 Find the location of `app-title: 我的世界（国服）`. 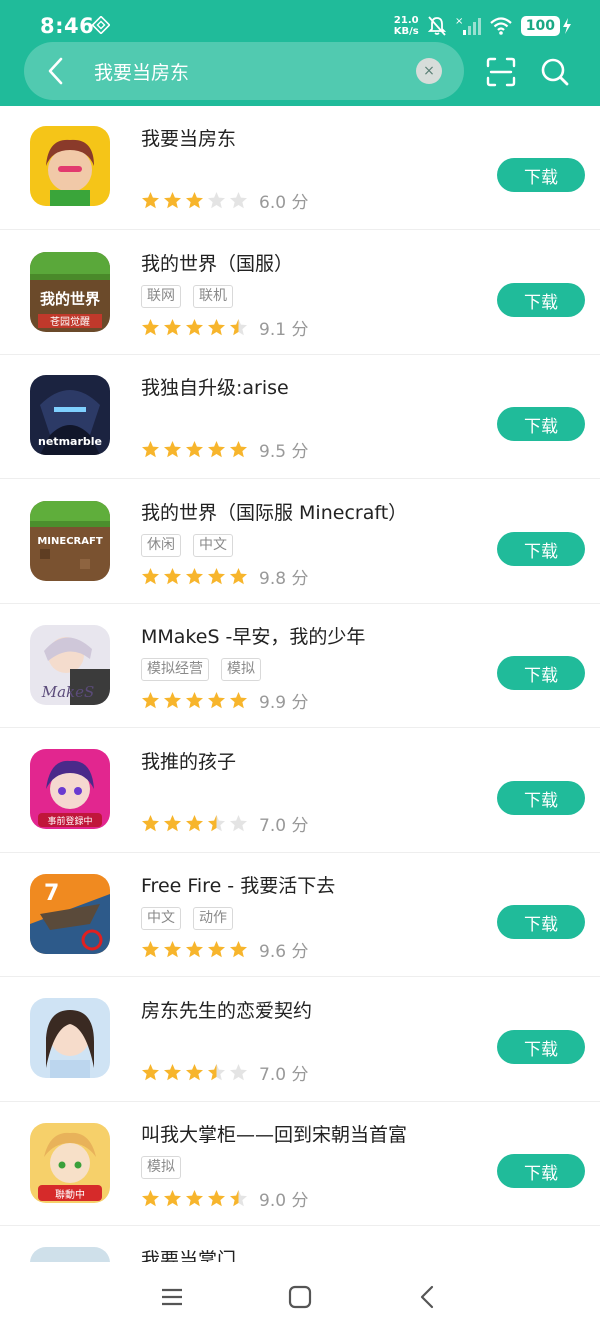

app-title: 我的世界（国服） is located at coordinates (217, 262).